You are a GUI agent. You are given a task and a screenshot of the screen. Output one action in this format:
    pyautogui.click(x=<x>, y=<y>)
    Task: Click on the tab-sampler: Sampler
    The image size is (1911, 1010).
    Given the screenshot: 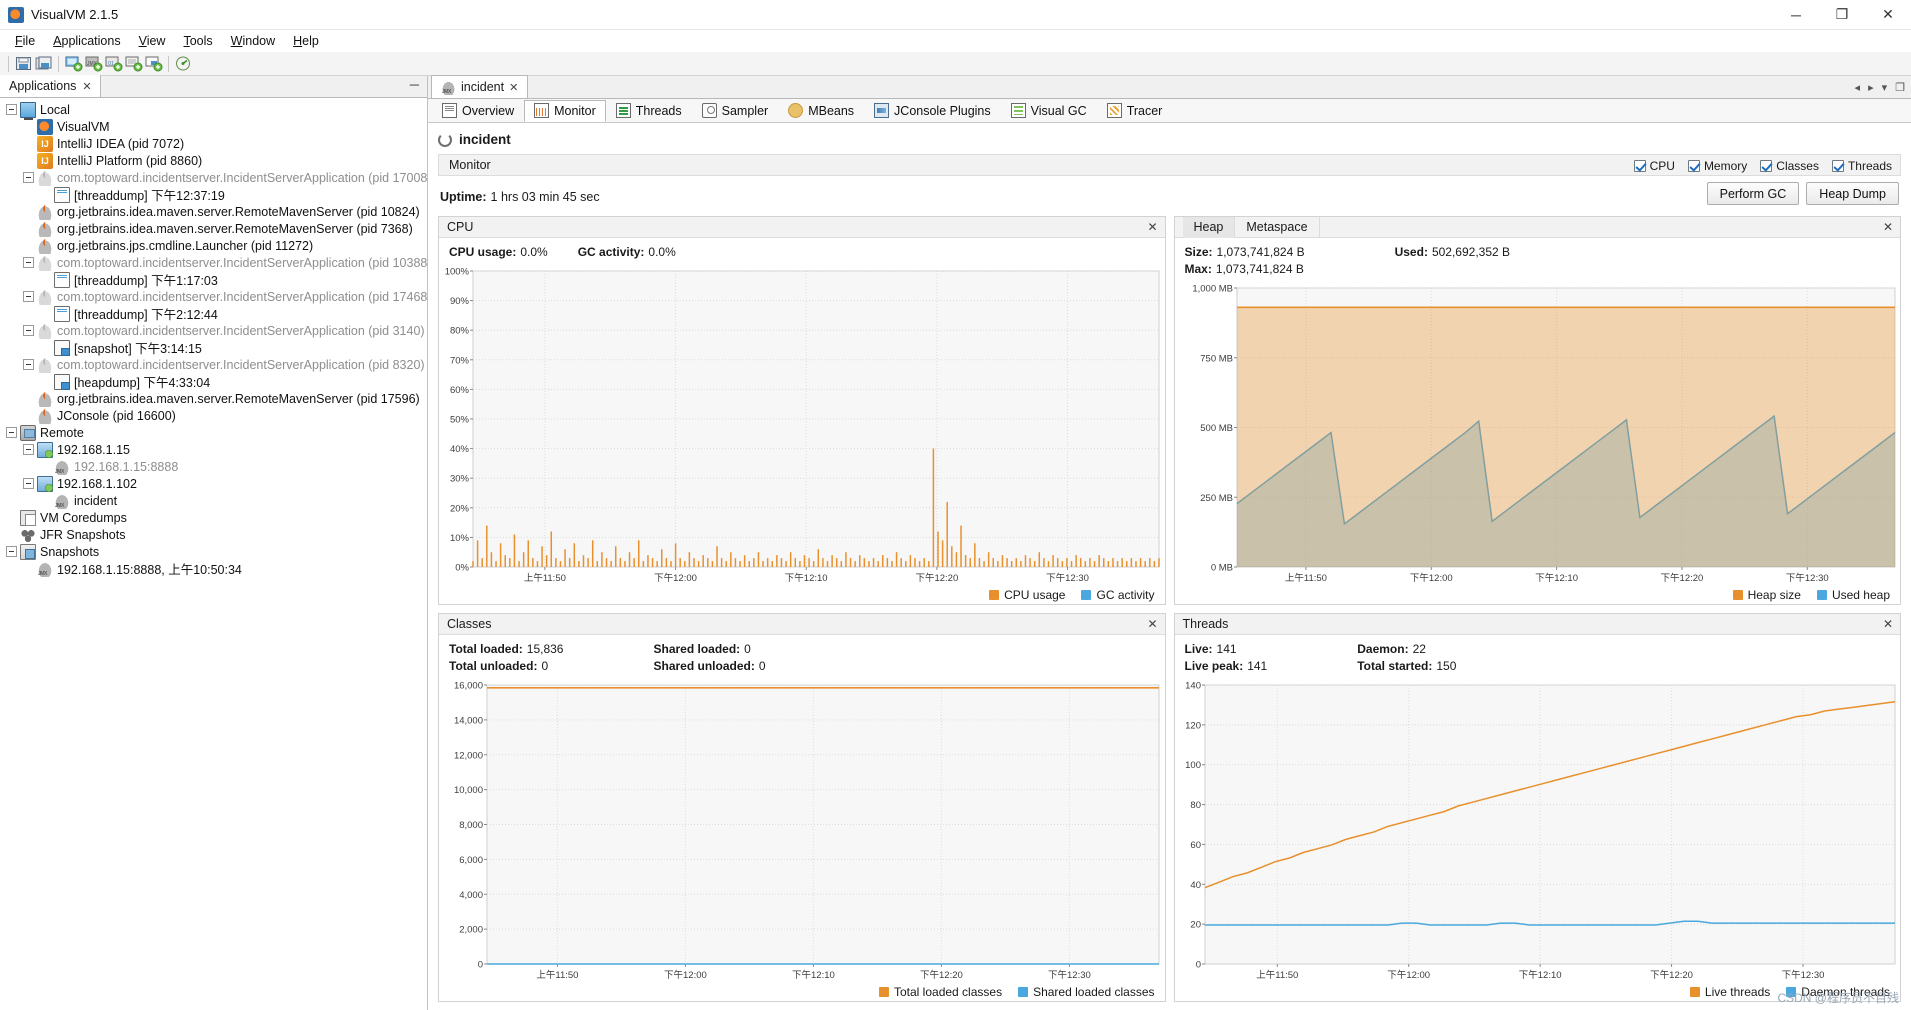 What is the action you would take?
    pyautogui.click(x=735, y=111)
    